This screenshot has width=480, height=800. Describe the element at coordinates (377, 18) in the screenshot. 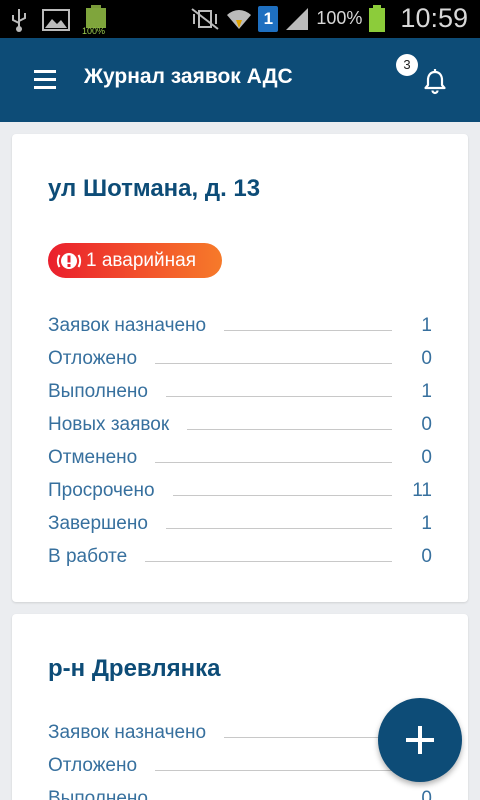

I see `battery-full-icon` at that location.